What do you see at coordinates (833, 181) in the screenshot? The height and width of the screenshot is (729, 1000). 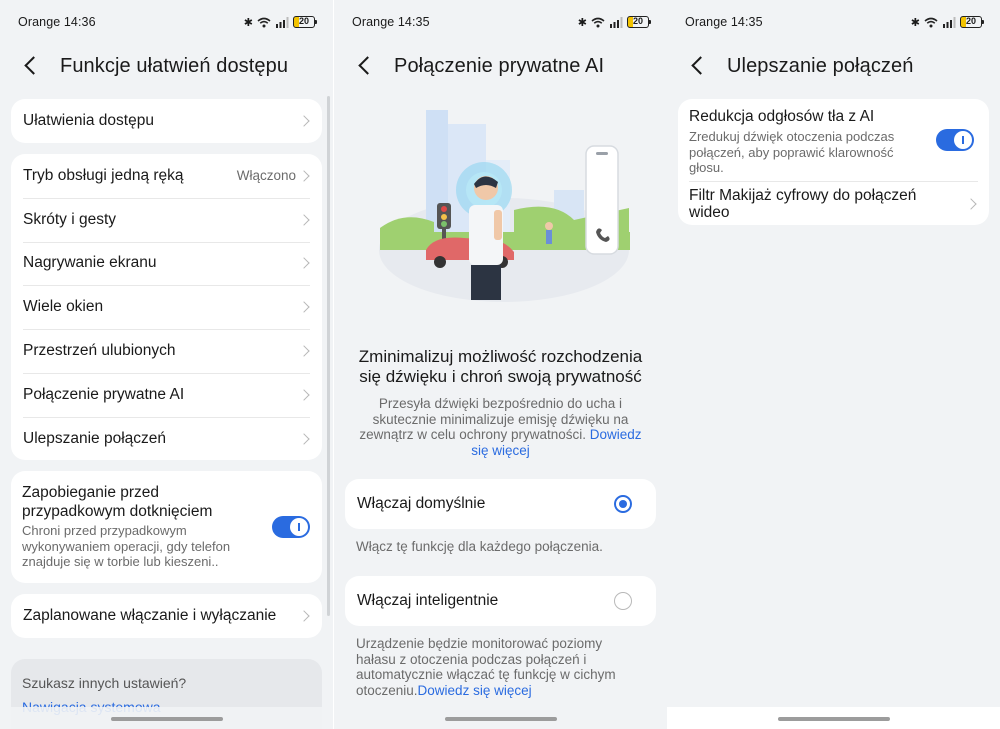 I see `divider` at bounding box center [833, 181].